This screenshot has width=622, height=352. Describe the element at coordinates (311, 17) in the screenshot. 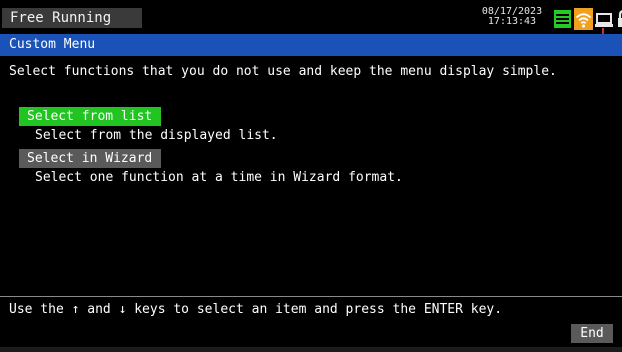

I see `status-bar: Free Running 08/17/2023 17:13:43` at that location.